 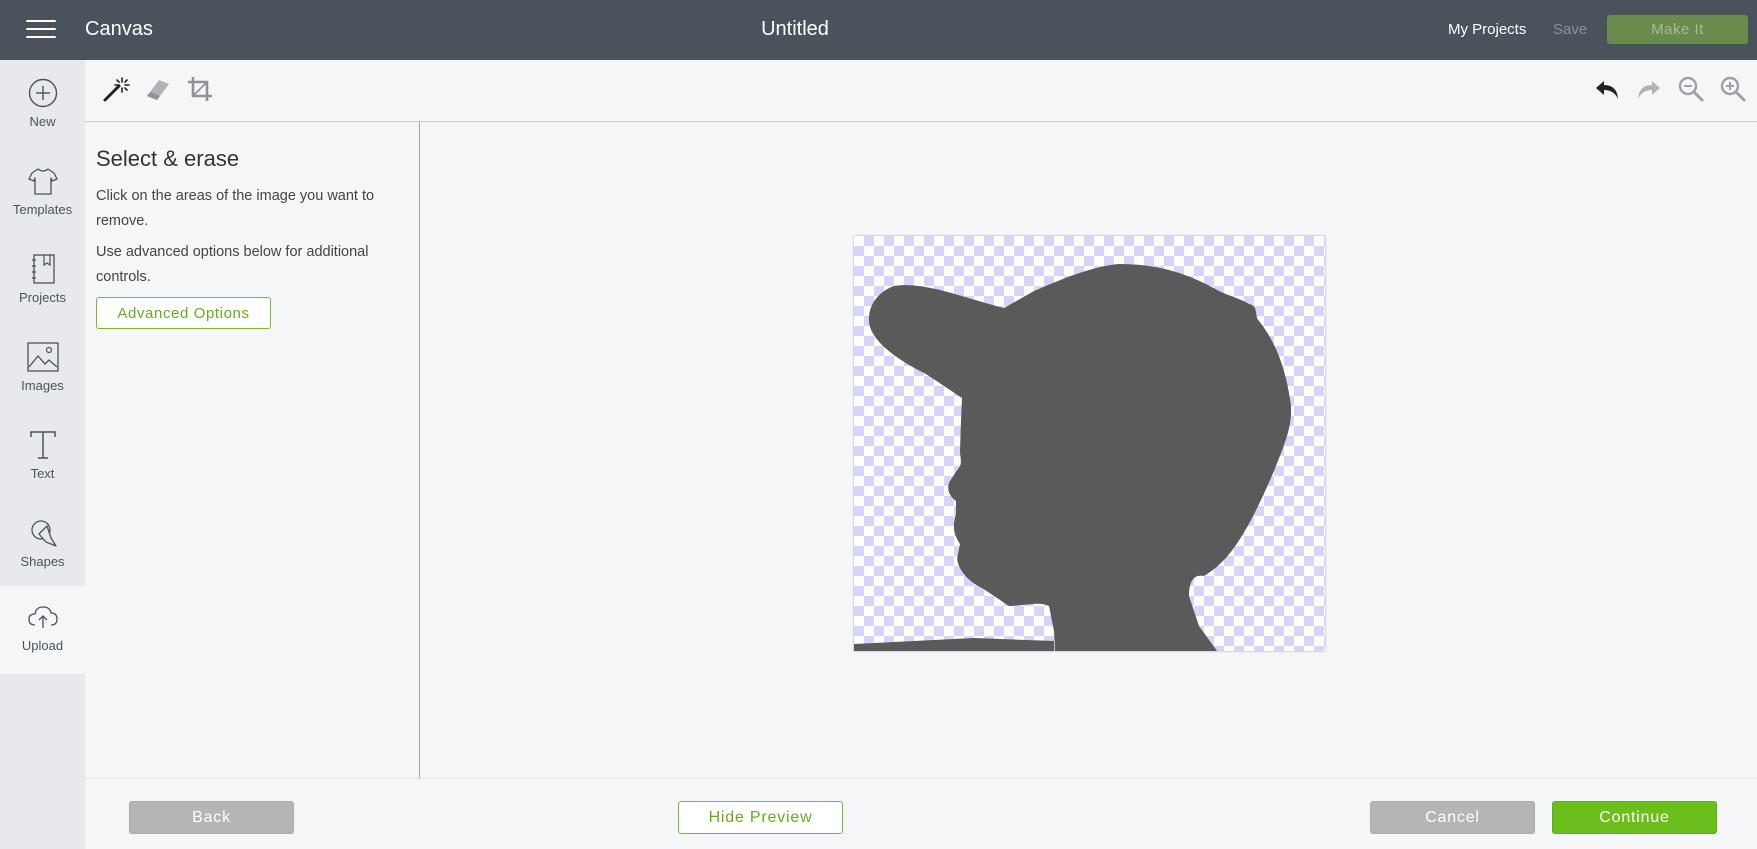 I want to click on back-button: Back, so click(x=211, y=817).